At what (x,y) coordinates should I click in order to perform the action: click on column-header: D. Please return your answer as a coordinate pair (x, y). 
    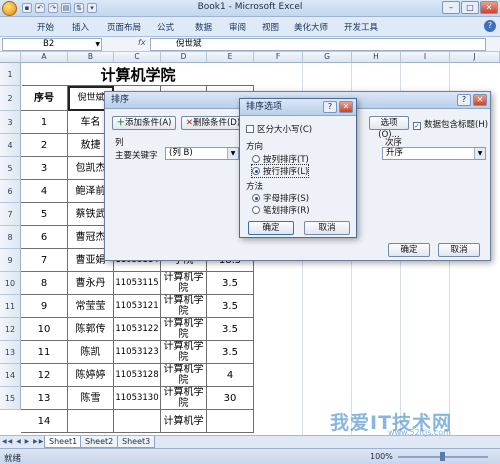
    Looking at the image, I should click on (184, 57).